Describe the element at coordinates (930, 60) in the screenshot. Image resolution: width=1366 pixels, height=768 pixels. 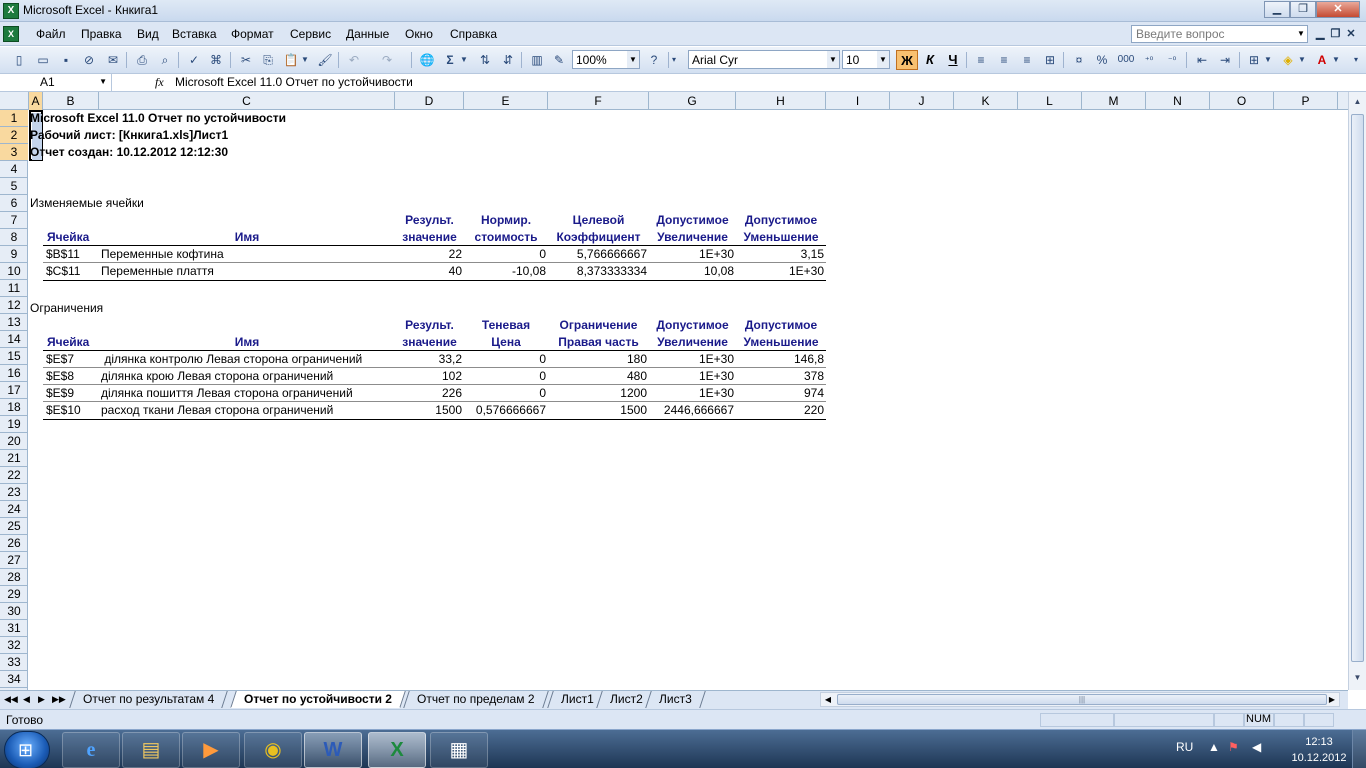
I see `italic-button: К` at that location.